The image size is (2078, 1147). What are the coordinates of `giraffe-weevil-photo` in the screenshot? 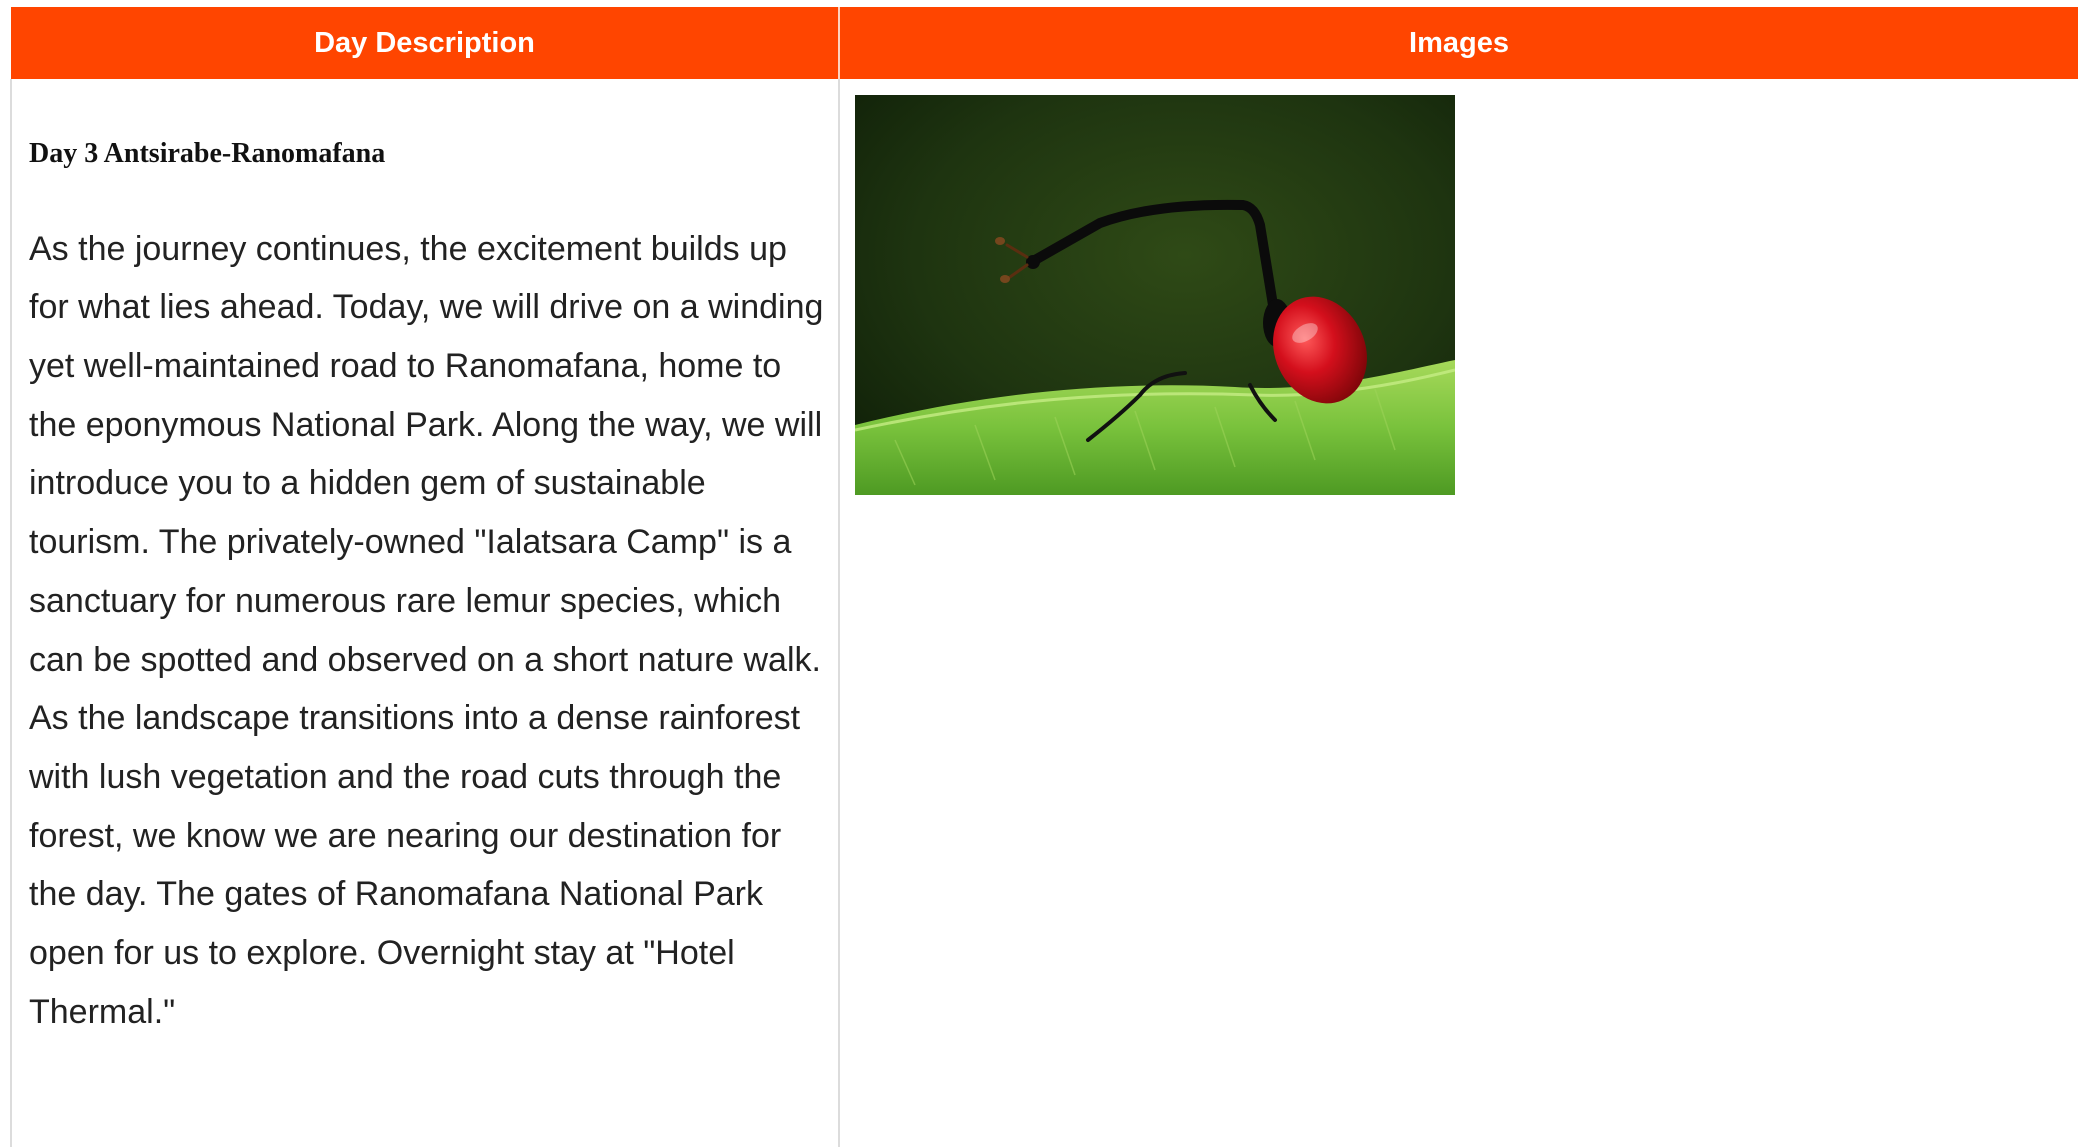 It's located at (1155, 295).